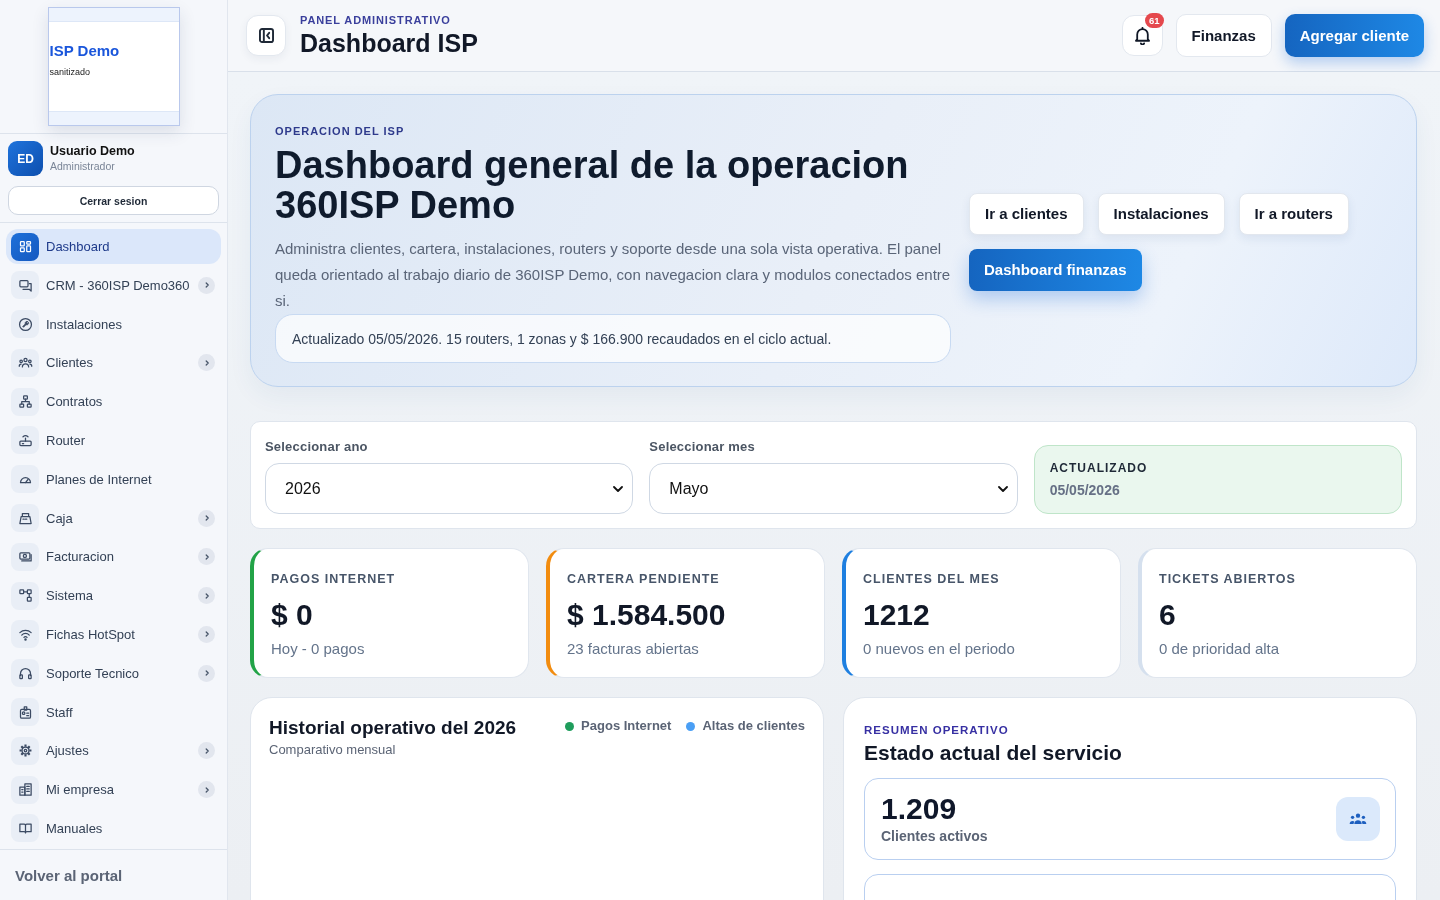 Image resolution: width=1440 pixels, height=900 pixels. What do you see at coordinates (702, 447) in the screenshot?
I see `field-label: Seleccionar mes` at bounding box center [702, 447].